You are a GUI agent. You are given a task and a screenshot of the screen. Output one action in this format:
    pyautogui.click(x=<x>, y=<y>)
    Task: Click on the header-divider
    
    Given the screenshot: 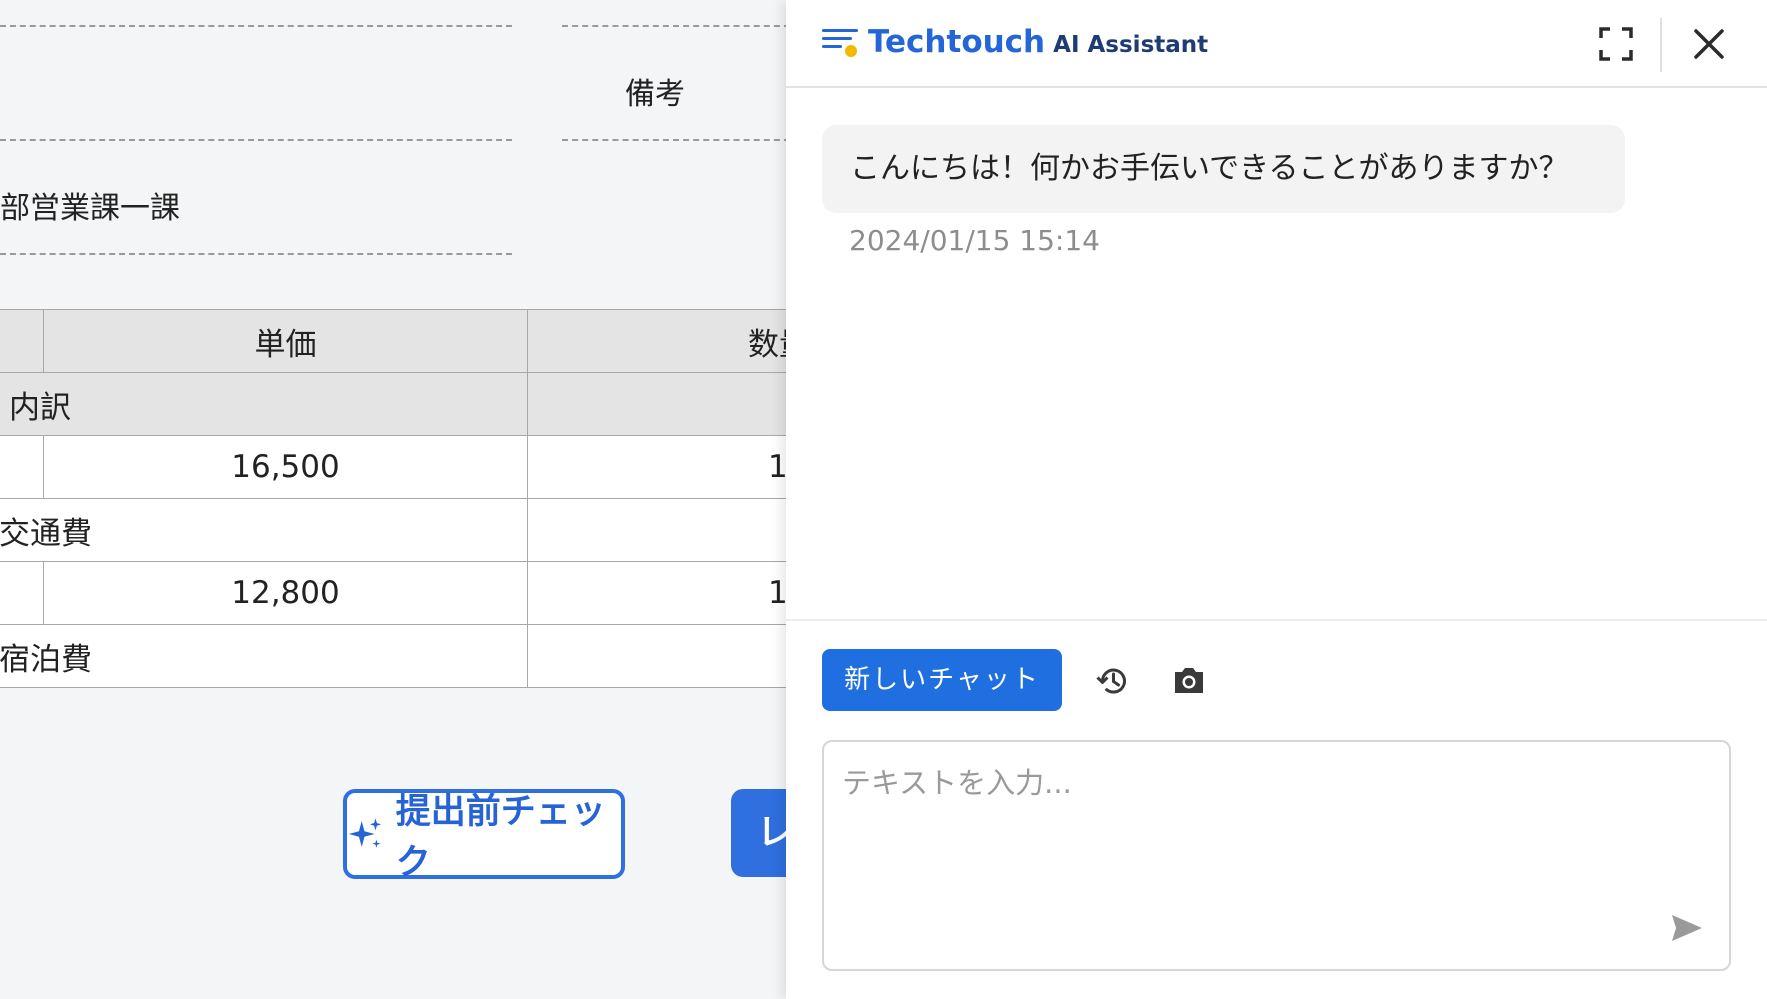 What is the action you would take?
    pyautogui.click(x=1661, y=45)
    